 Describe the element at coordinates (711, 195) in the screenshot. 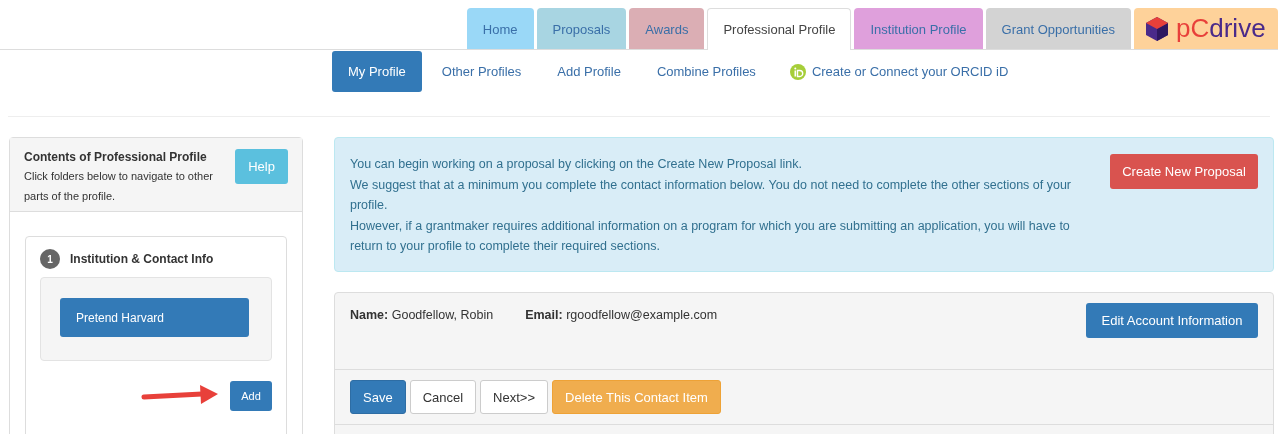

I see `alert-text: We suggest that at a minimum you complete the contact information below. You do not need to complete the other sections of your profile.` at that location.